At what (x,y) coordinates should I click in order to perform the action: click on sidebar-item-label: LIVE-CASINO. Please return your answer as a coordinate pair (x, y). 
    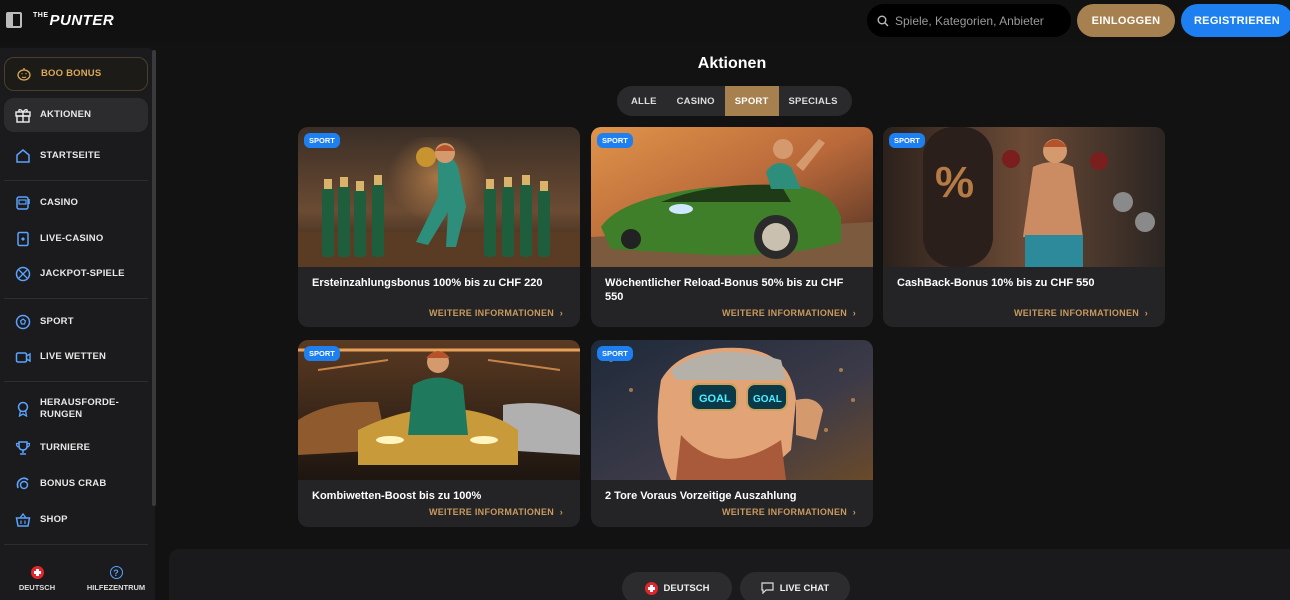
    Looking at the image, I should click on (72, 238).